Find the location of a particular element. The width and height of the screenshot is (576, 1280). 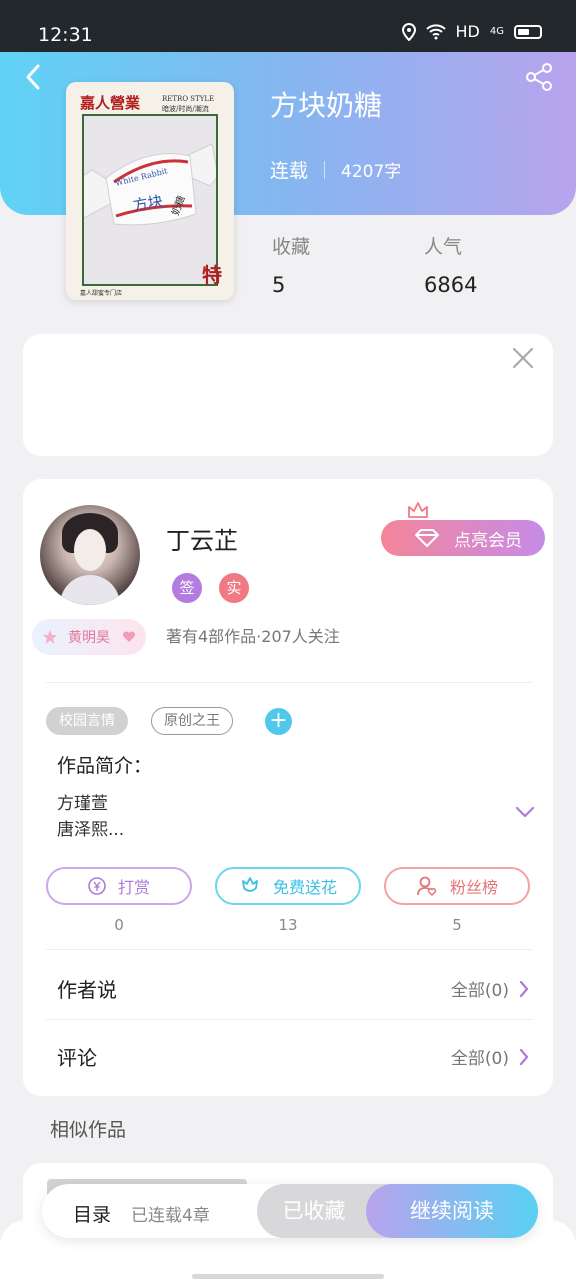

stat-label: 收藏 is located at coordinates (291, 247).